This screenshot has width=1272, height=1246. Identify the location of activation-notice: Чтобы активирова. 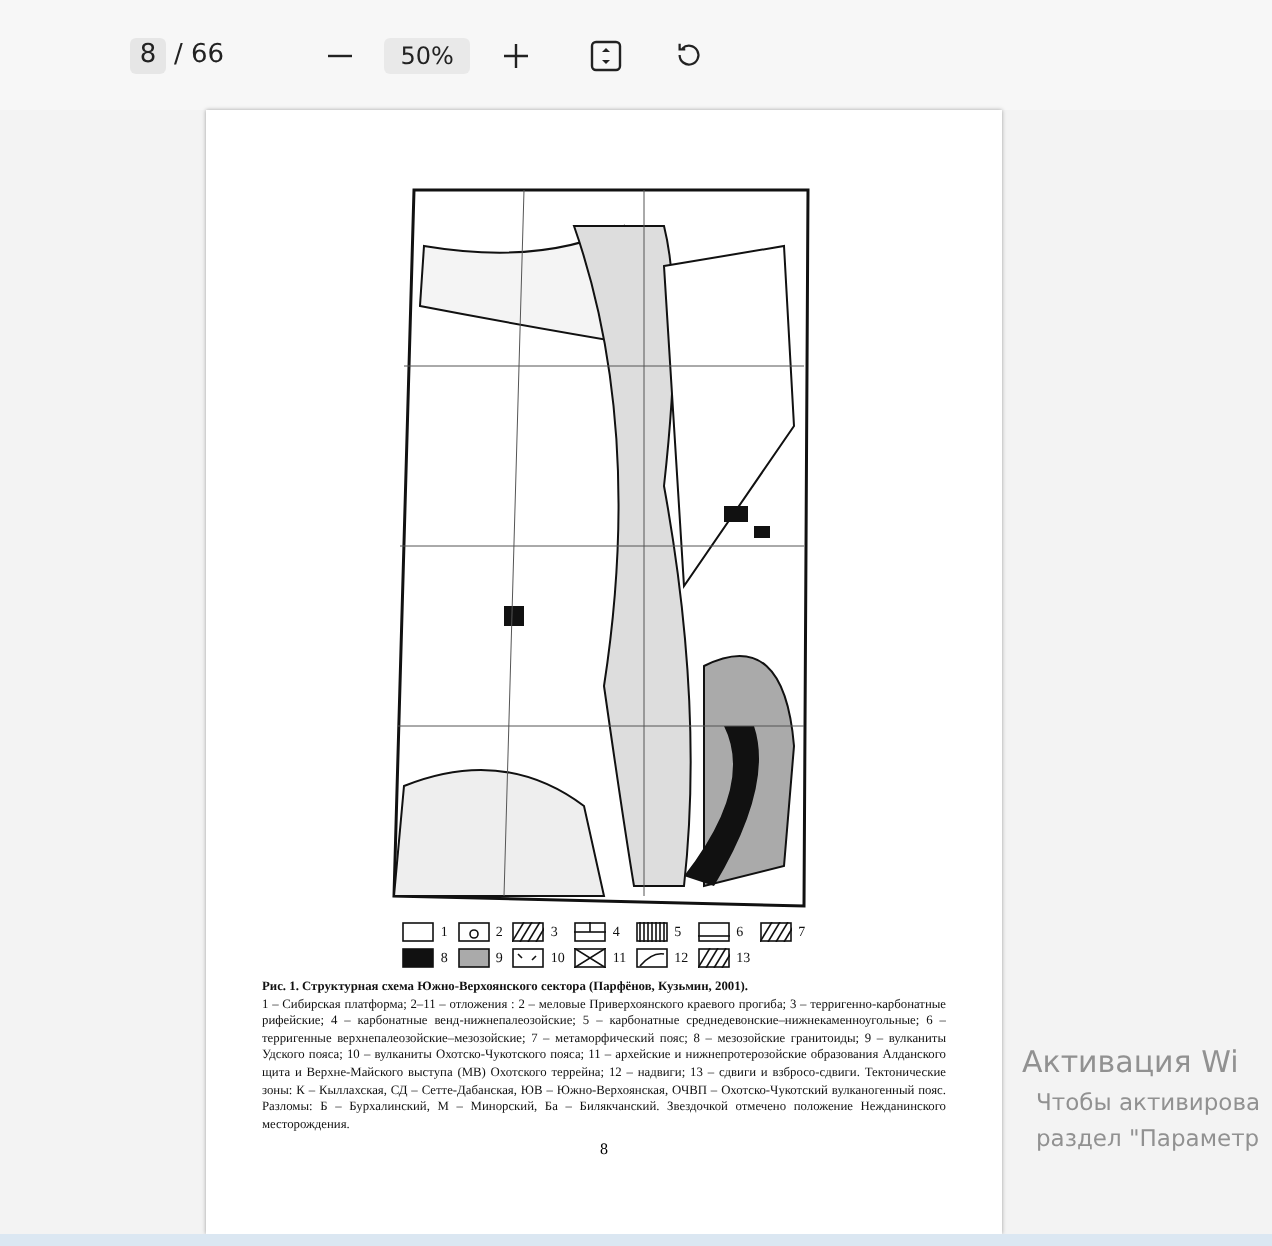
(1147, 1102).